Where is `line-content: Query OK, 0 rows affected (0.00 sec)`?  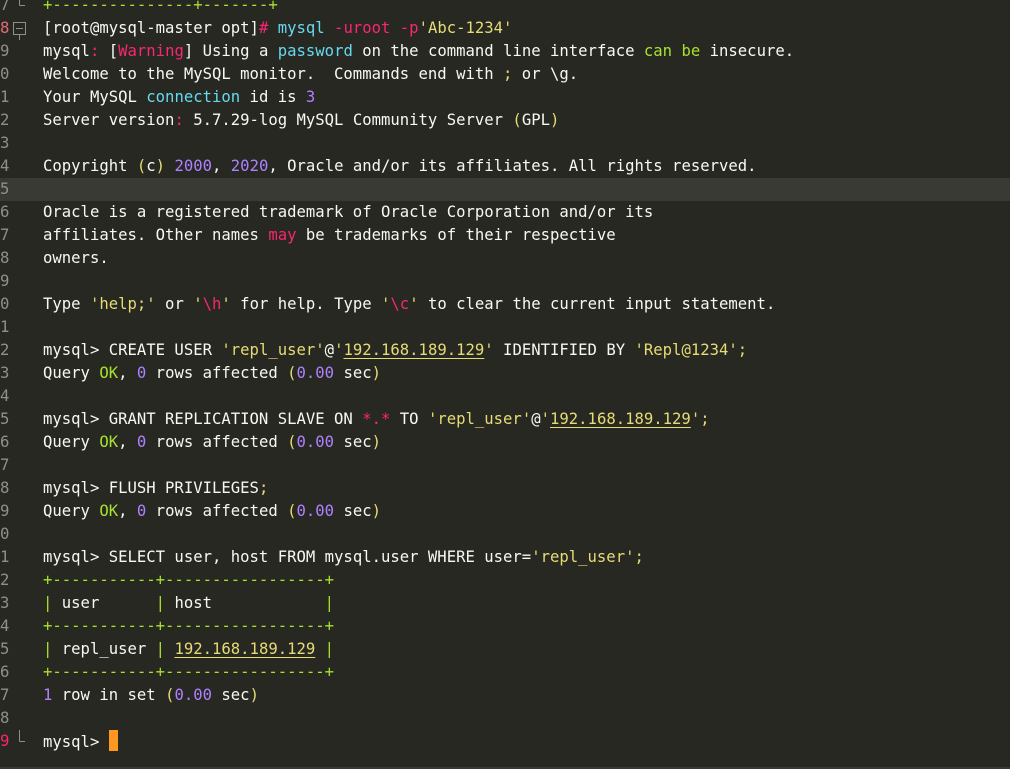
line-content: Query OK, 0 rows affected (0.00 sec) is located at coordinates (212, 511).